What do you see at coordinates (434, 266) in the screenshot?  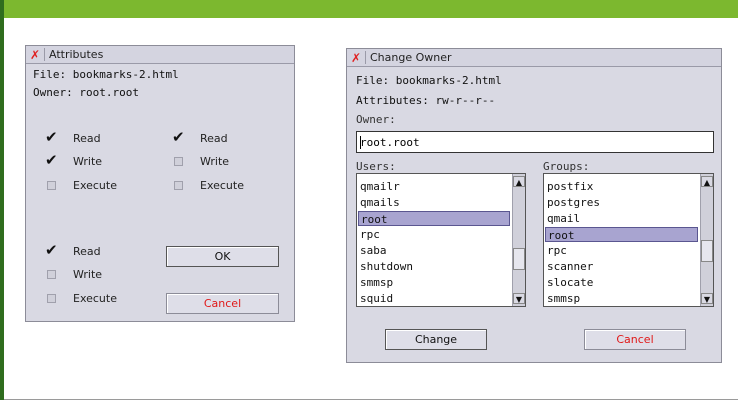 I see `list-item: shutdown` at bounding box center [434, 266].